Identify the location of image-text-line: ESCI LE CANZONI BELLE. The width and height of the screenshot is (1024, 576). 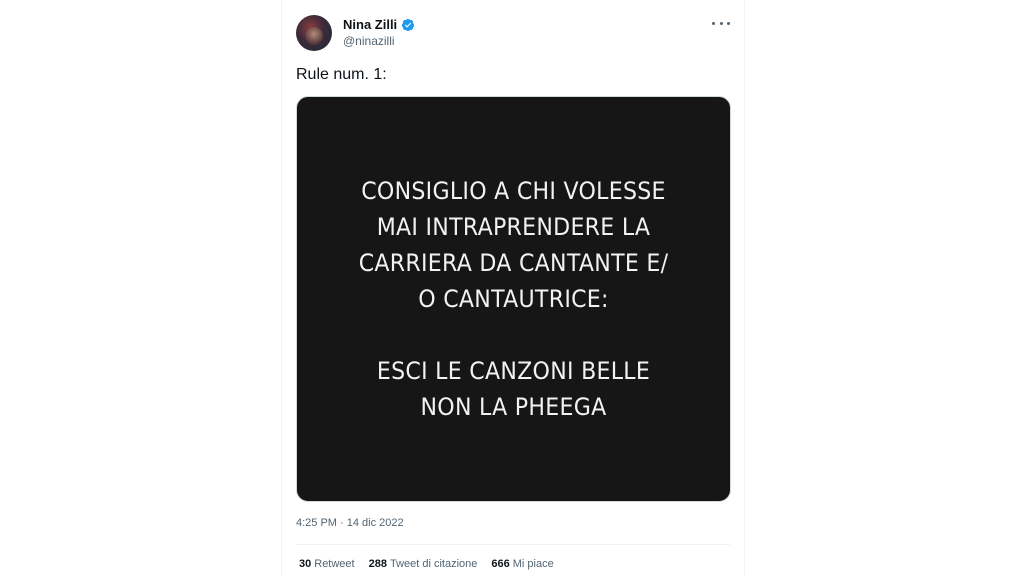
(513, 371).